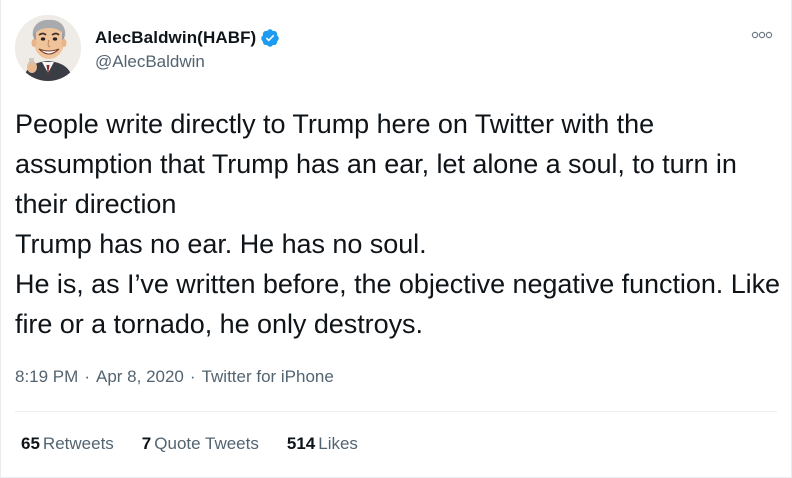 This screenshot has height=478, width=792. What do you see at coordinates (338, 443) in the screenshot?
I see `likes-label: Likes` at bounding box center [338, 443].